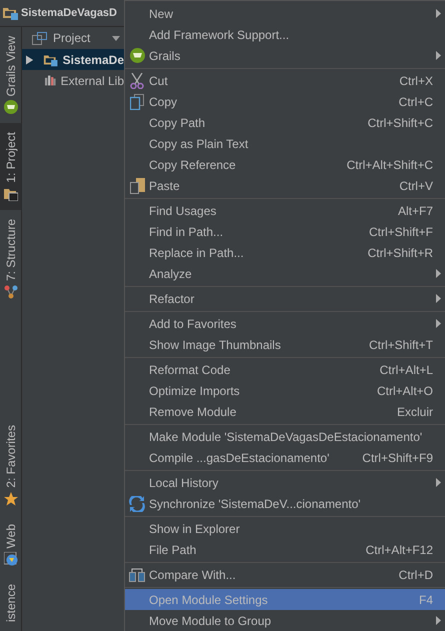 This screenshot has width=445, height=631. What do you see at coordinates (285, 620) in the screenshot?
I see `menu-item: Move Module to Group` at bounding box center [285, 620].